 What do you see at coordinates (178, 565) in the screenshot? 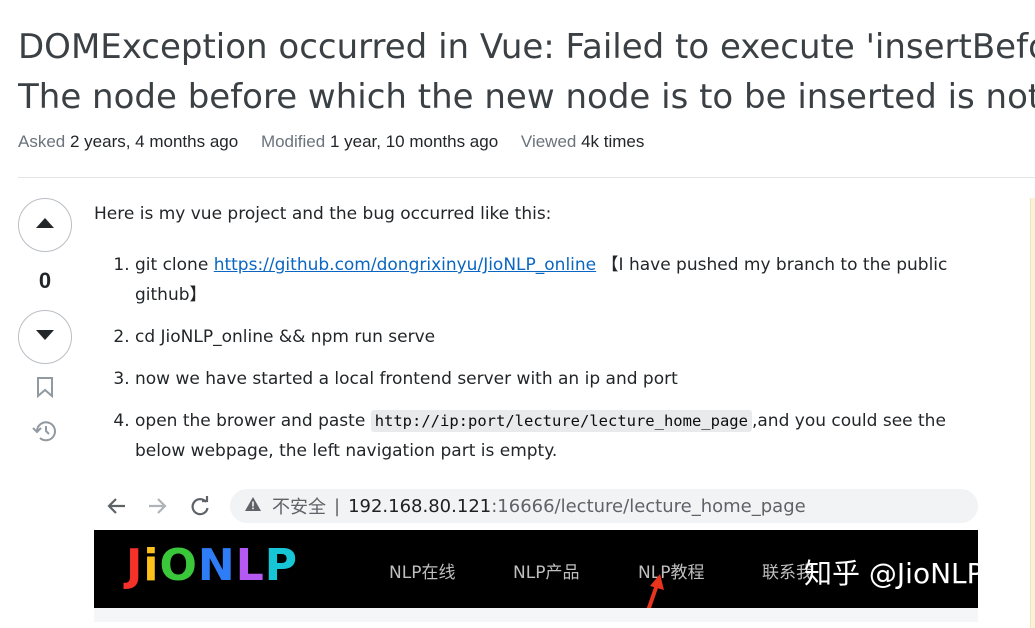
I see `logo-letter: O` at bounding box center [178, 565].